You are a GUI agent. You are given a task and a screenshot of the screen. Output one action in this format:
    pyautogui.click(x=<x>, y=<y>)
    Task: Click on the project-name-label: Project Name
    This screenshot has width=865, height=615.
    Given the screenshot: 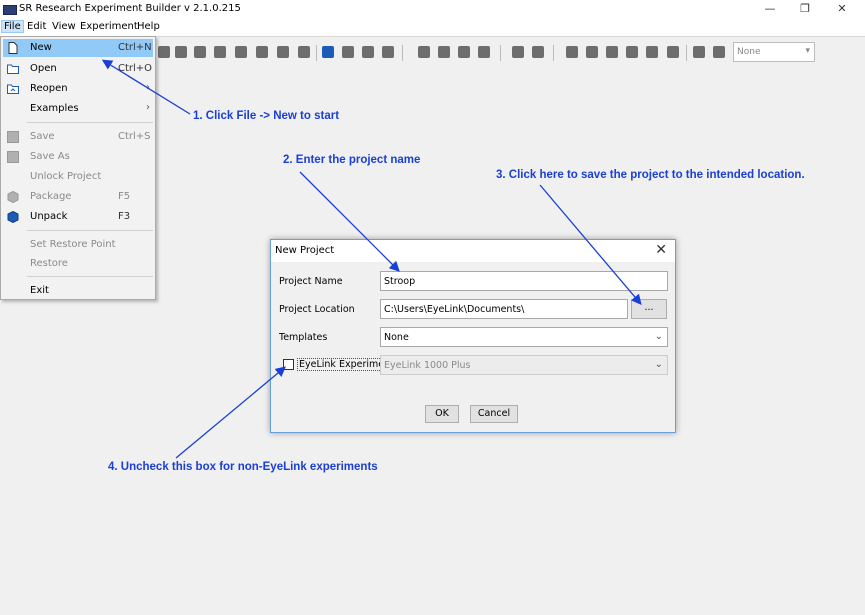 What is the action you would take?
    pyautogui.click(x=311, y=281)
    